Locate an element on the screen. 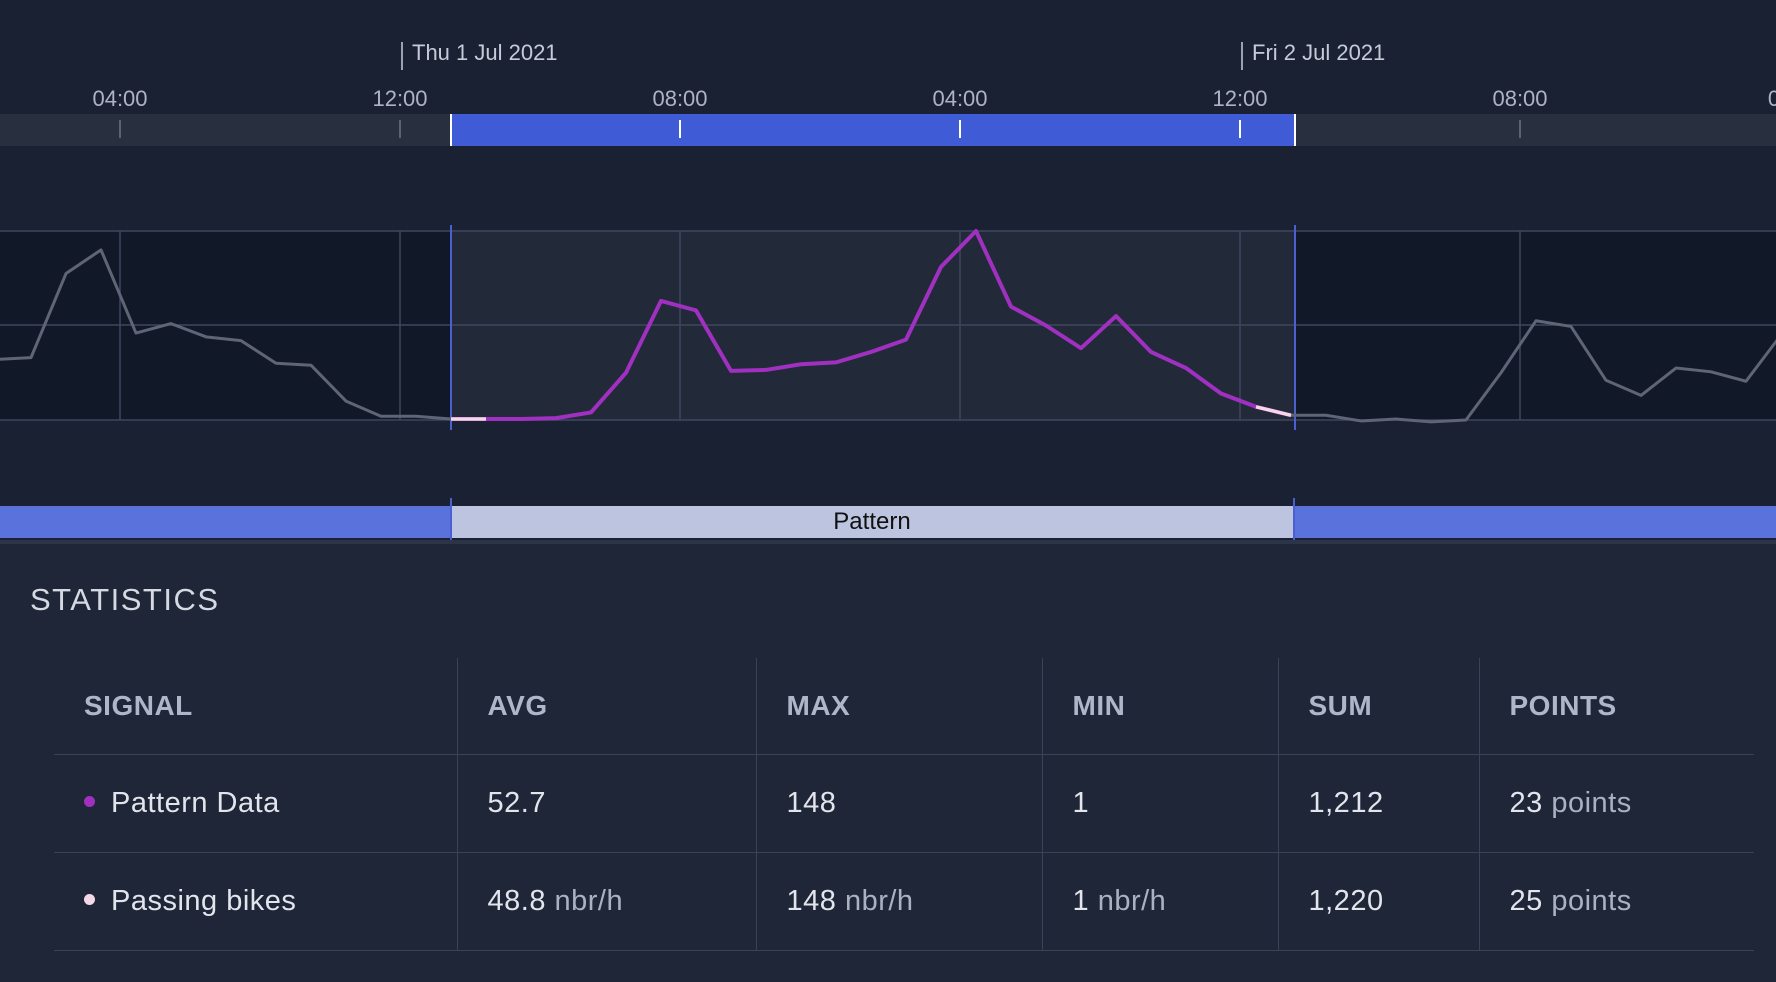 This screenshot has height=982, width=1776. signal-name: Passing bikes is located at coordinates (204, 901).